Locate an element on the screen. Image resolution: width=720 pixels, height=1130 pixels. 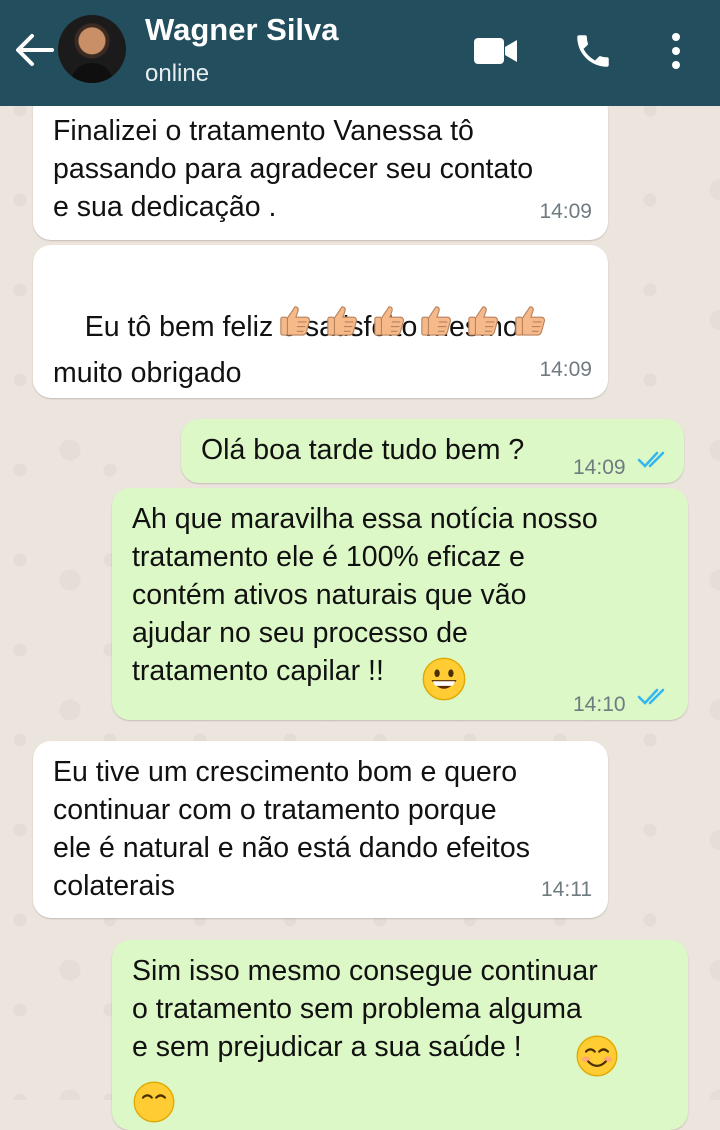
grinning-face-icon is located at coordinates (444, 679).